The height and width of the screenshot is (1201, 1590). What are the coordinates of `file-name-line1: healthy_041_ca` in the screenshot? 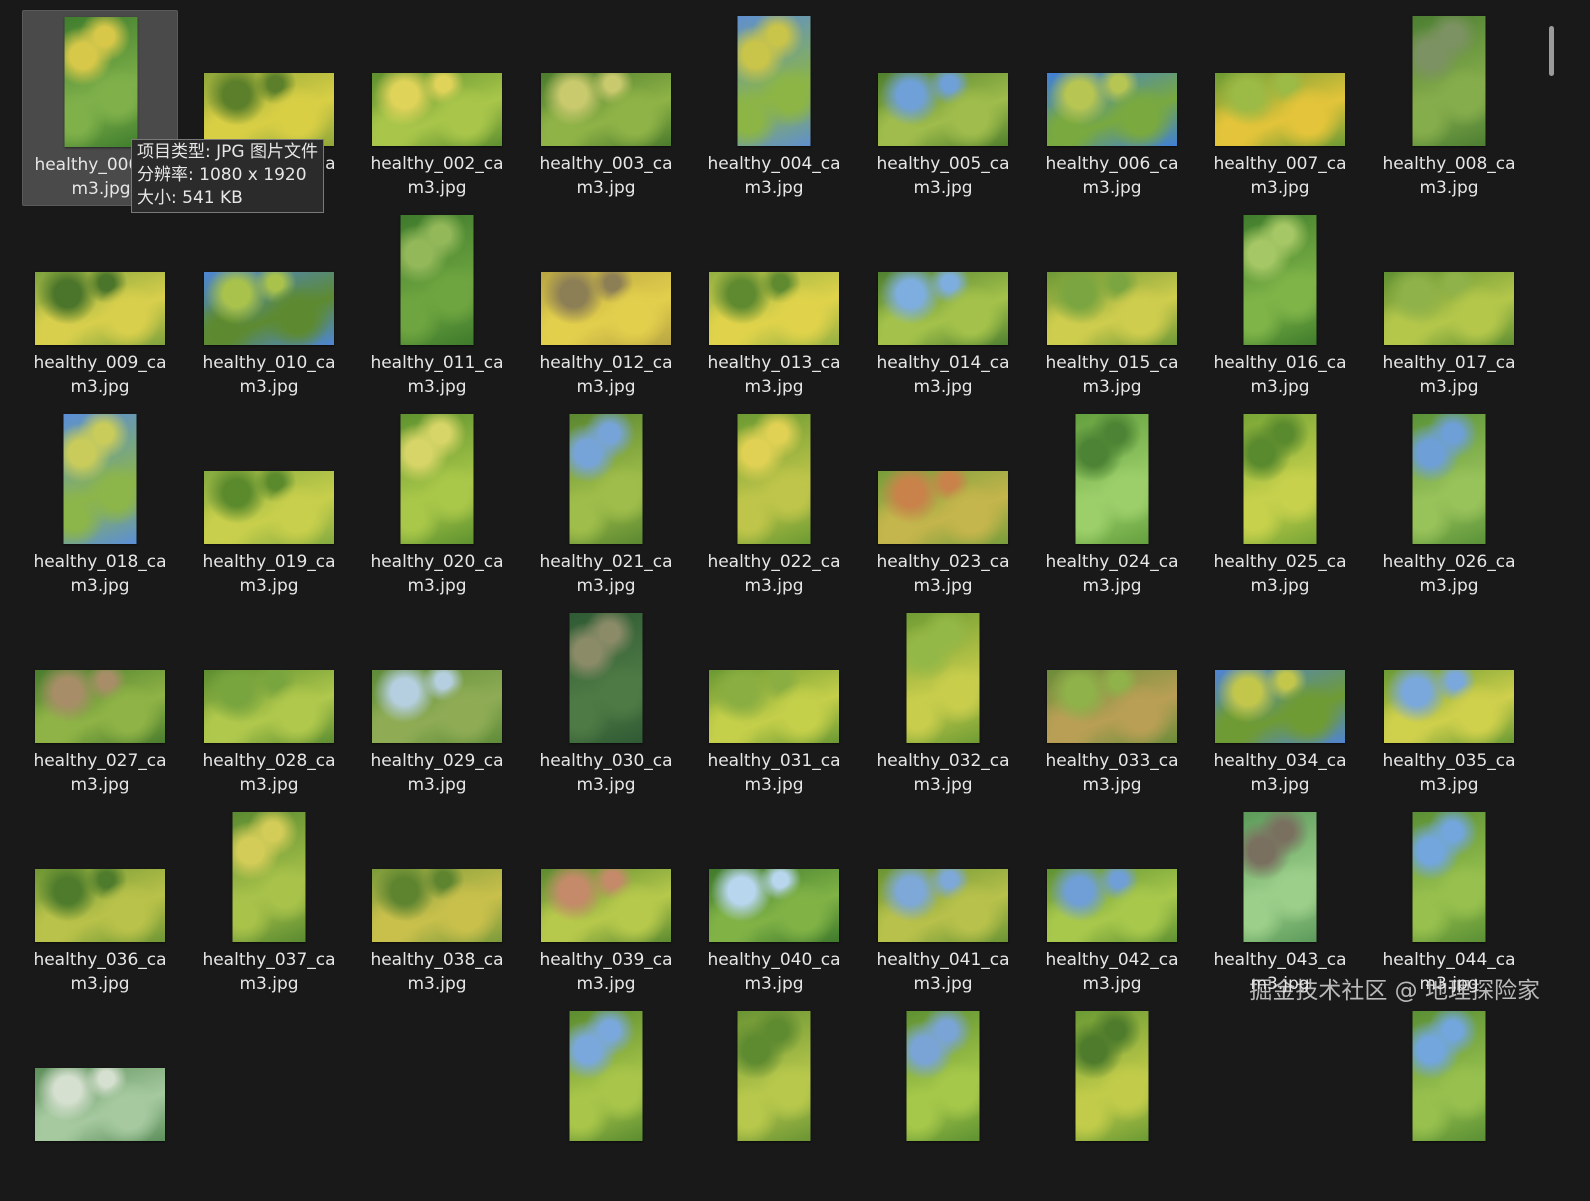 It's located at (943, 960).